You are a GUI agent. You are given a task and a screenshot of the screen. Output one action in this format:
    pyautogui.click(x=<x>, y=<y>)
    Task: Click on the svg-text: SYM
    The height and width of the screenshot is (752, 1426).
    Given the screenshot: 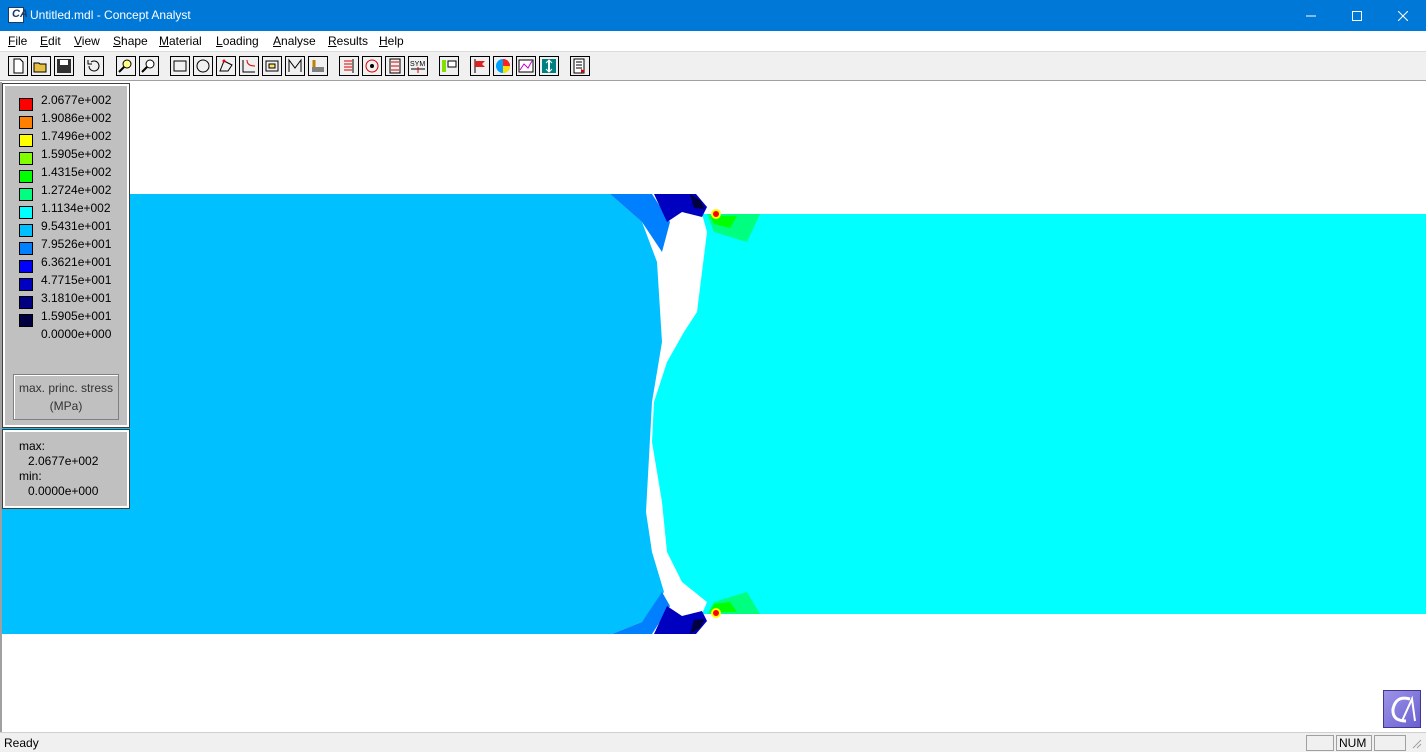 What is the action you would take?
    pyautogui.click(x=417, y=64)
    